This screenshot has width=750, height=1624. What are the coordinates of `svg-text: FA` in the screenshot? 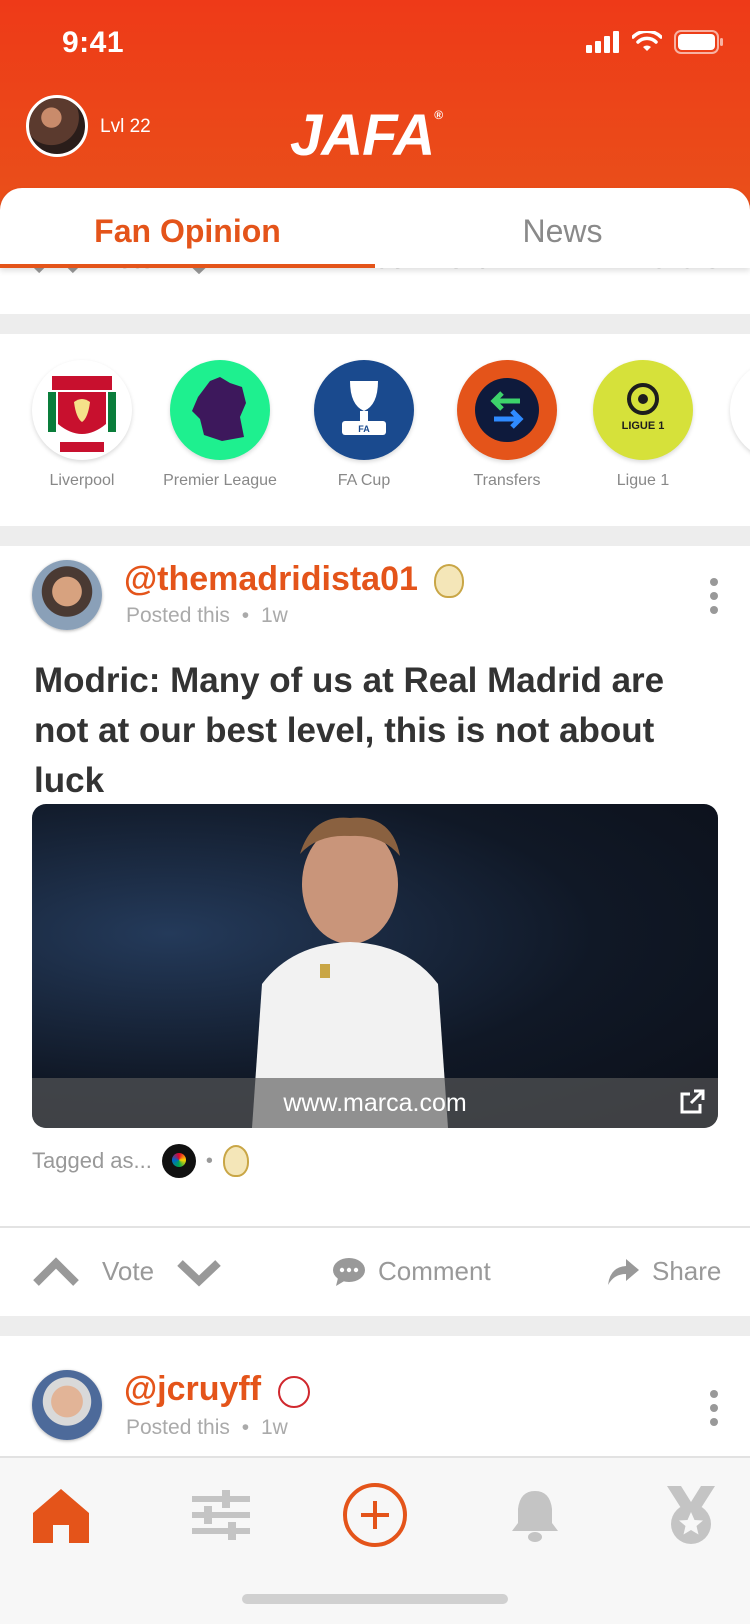 It's located at (364, 429).